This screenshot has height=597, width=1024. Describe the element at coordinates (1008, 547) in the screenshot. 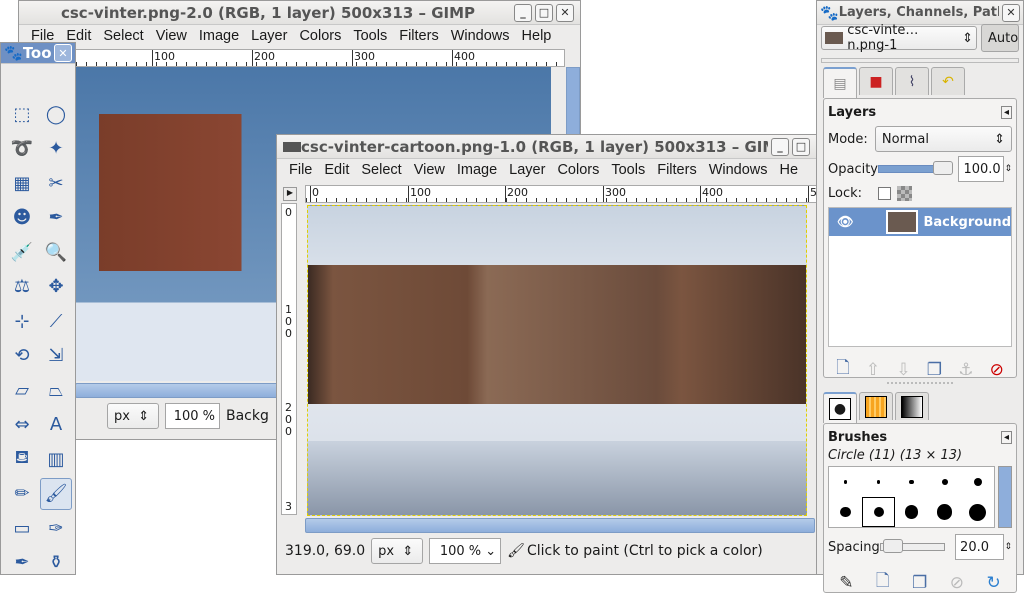

I see `spacing-spin: ⇕` at that location.